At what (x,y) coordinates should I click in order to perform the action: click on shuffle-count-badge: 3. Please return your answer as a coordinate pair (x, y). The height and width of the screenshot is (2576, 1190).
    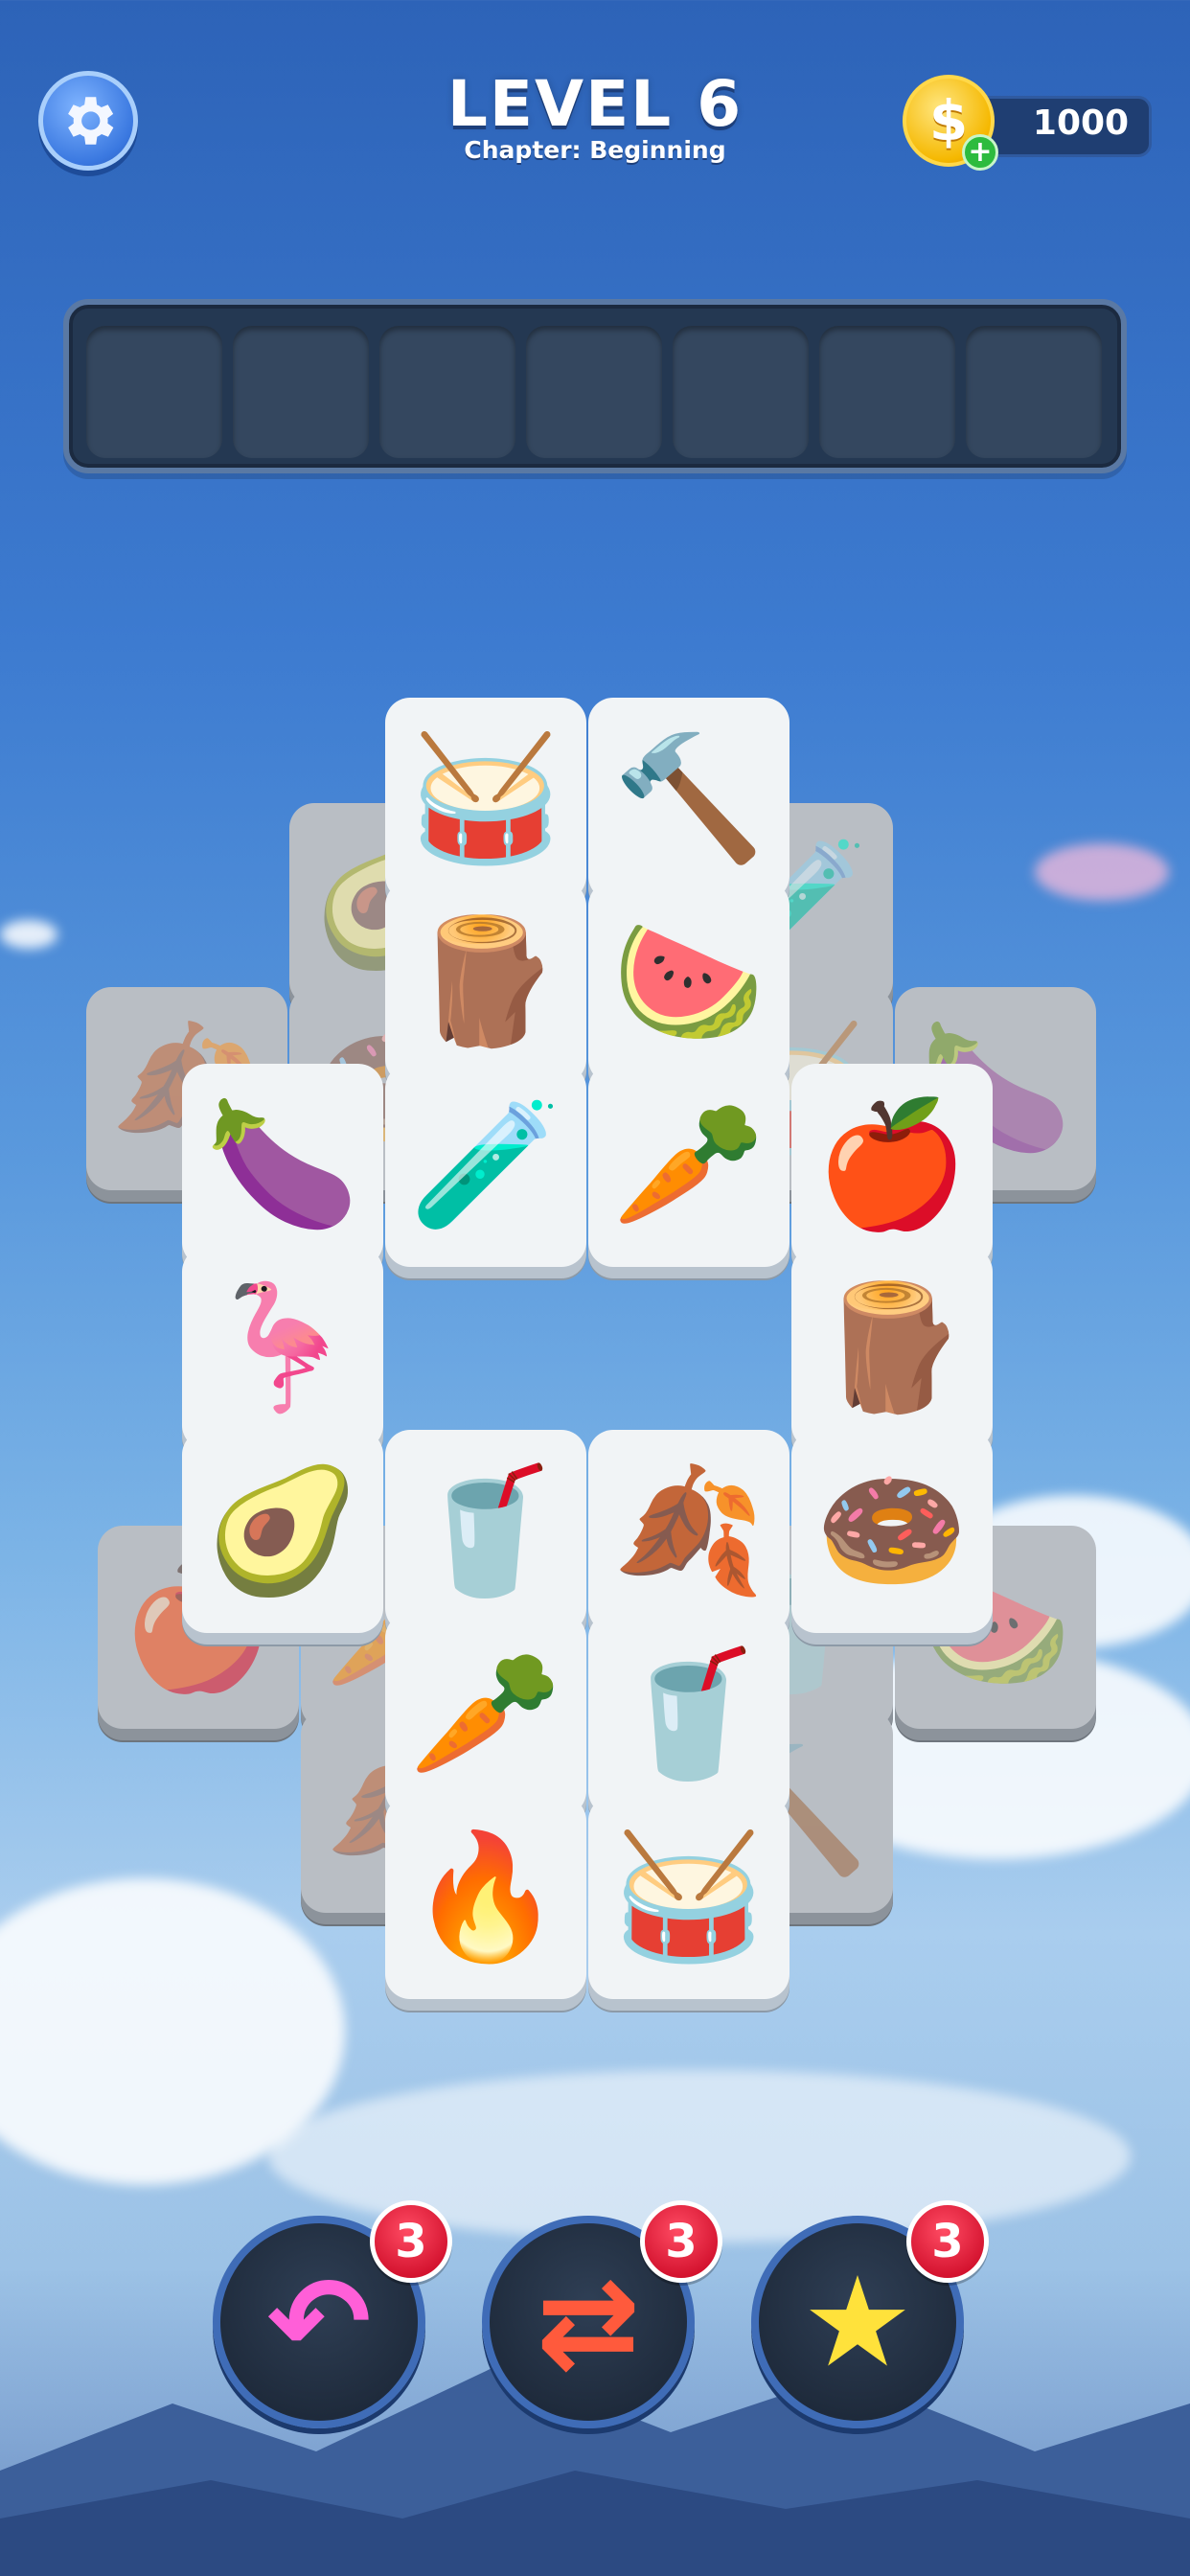
    Looking at the image, I should click on (681, 2241).